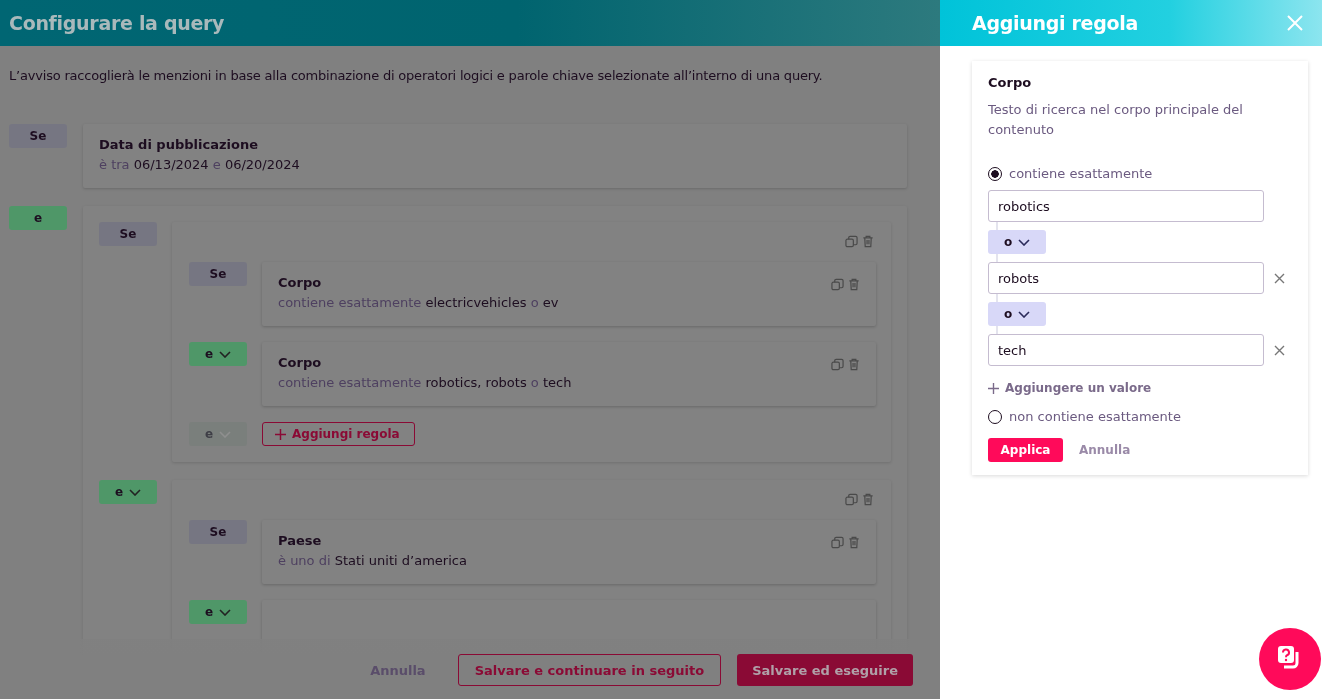  I want to click on radio-option: non contiene esattamente, so click(1140, 416).